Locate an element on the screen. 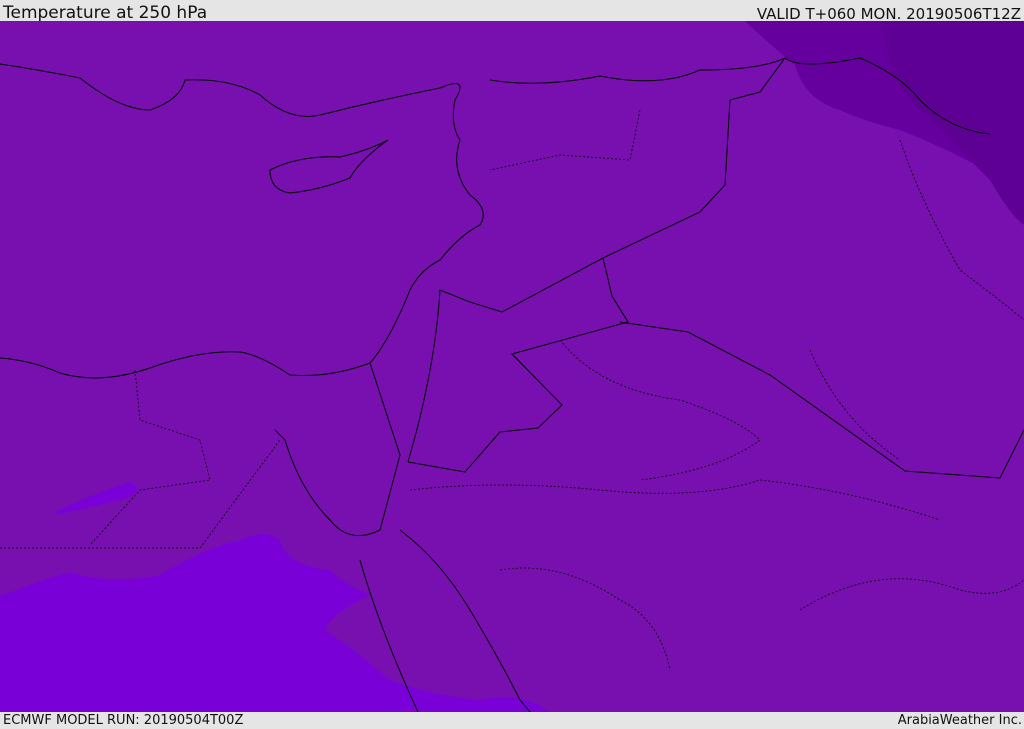  model-run: ECMWF MODEL RUN: 20190504T00Z is located at coordinates (123, 720).